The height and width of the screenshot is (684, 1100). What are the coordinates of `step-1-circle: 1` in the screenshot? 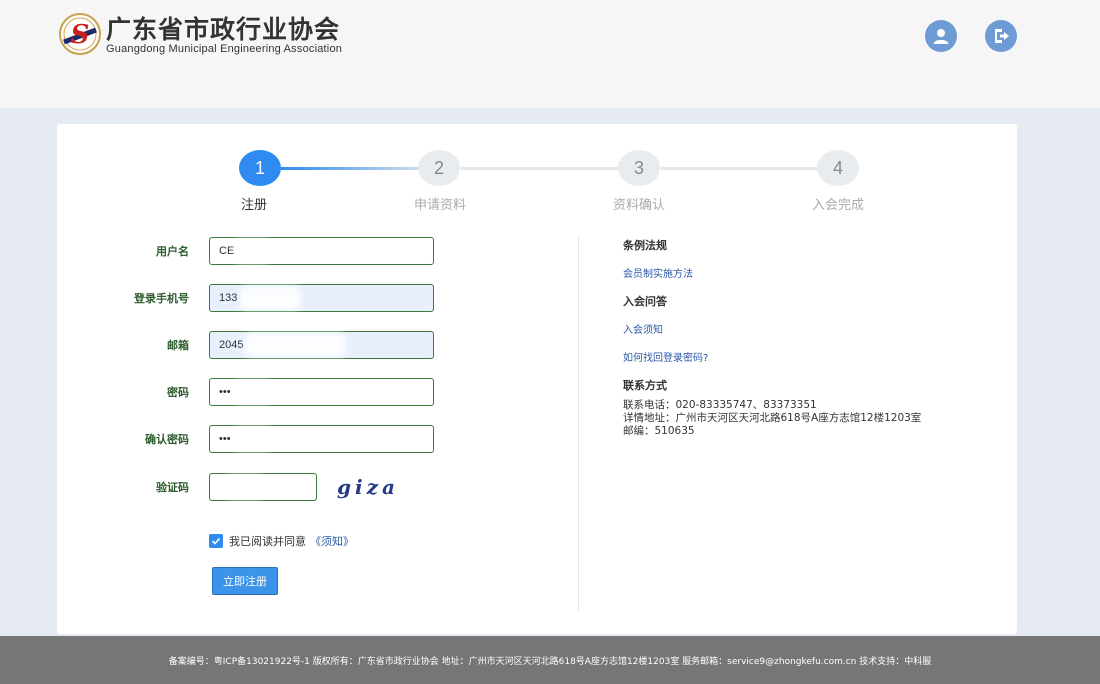 It's located at (260, 168).